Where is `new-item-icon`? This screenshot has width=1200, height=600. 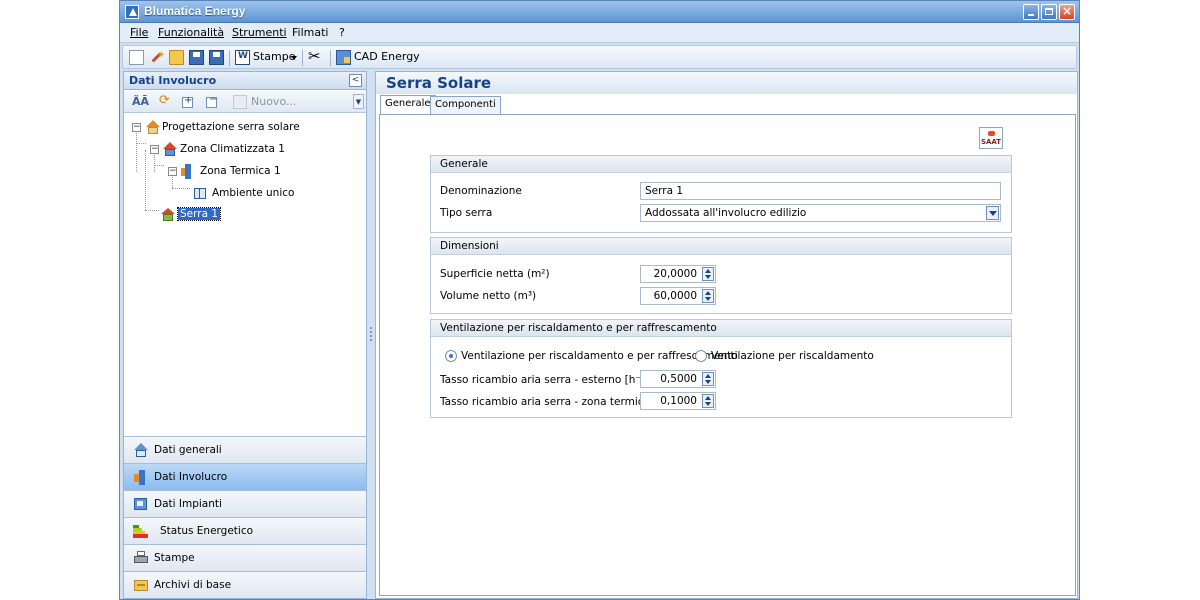
new-item-icon is located at coordinates (240, 102).